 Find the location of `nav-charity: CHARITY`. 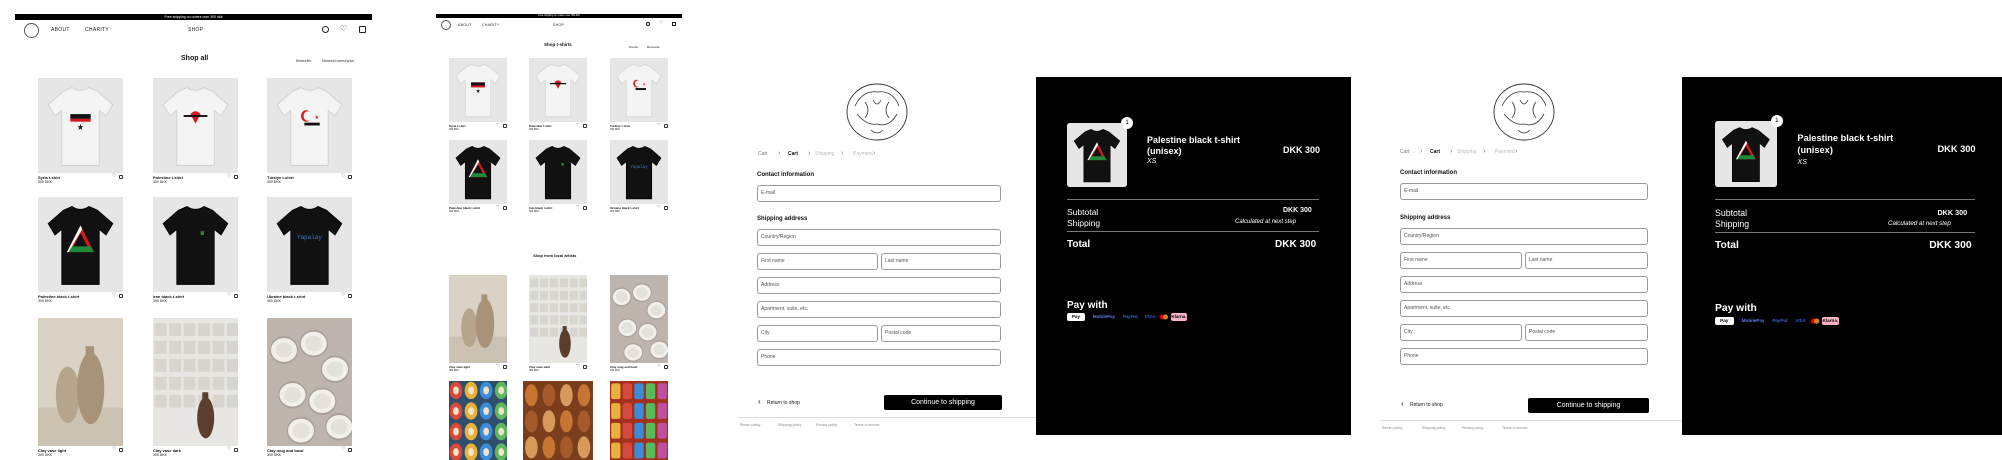

nav-charity: CHARITY is located at coordinates (97, 30).